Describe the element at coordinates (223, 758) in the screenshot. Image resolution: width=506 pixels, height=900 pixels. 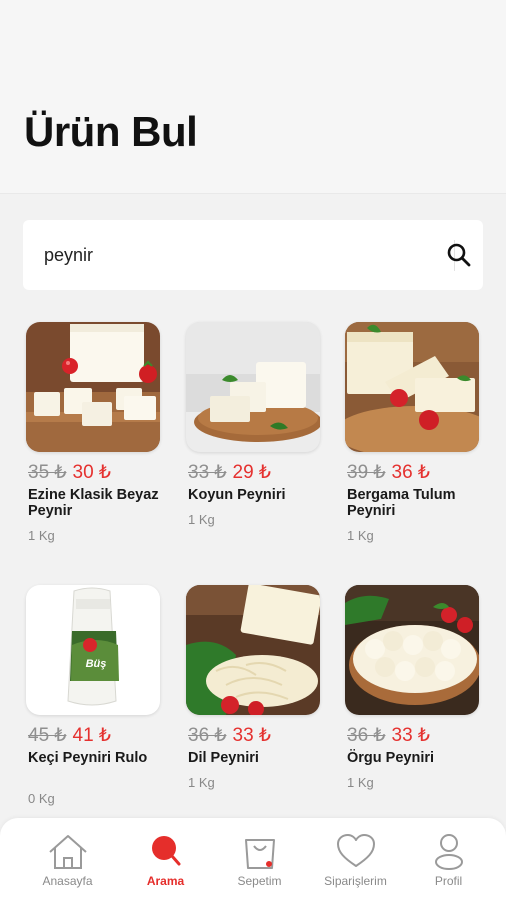
I see `product-name: Dil Peyniri` at that location.